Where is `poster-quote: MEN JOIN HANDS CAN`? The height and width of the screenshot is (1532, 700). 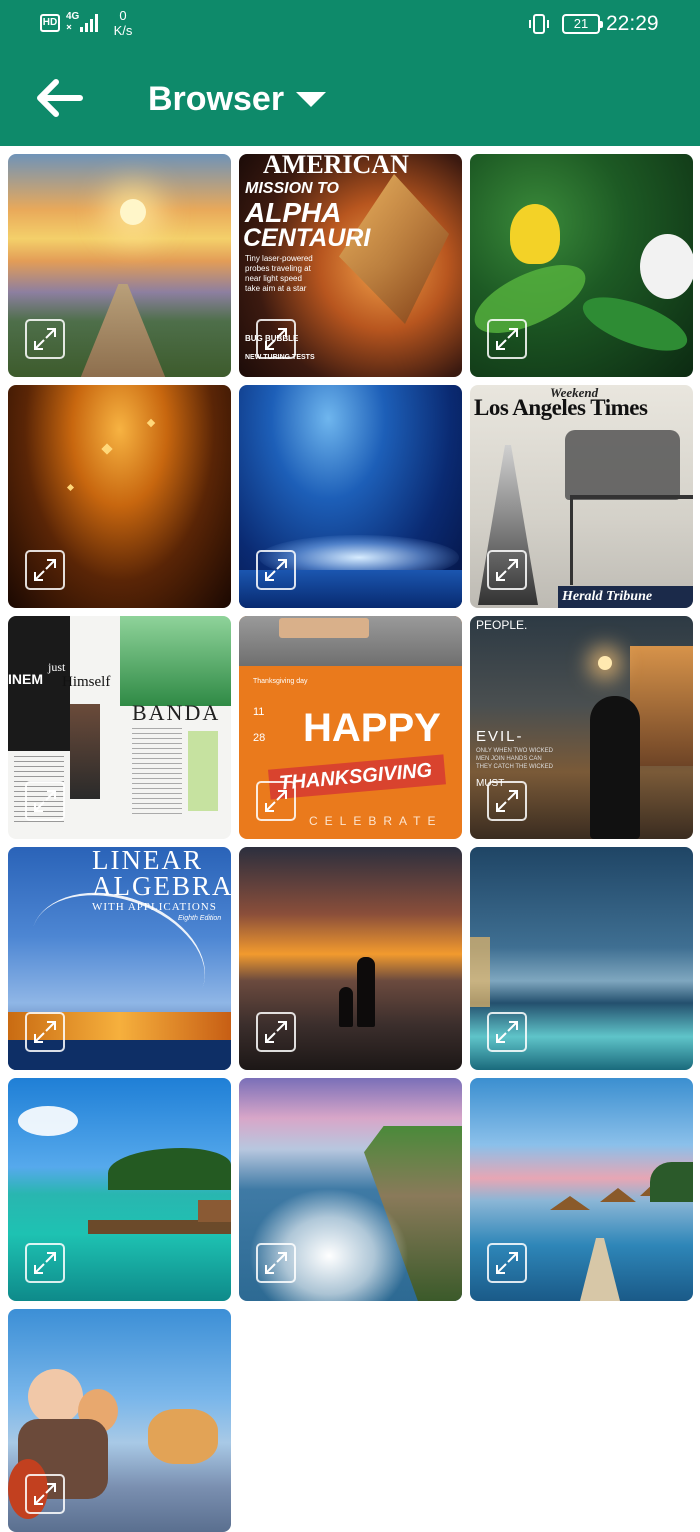
poster-quote: MEN JOIN HANDS CAN is located at coordinates (509, 759).